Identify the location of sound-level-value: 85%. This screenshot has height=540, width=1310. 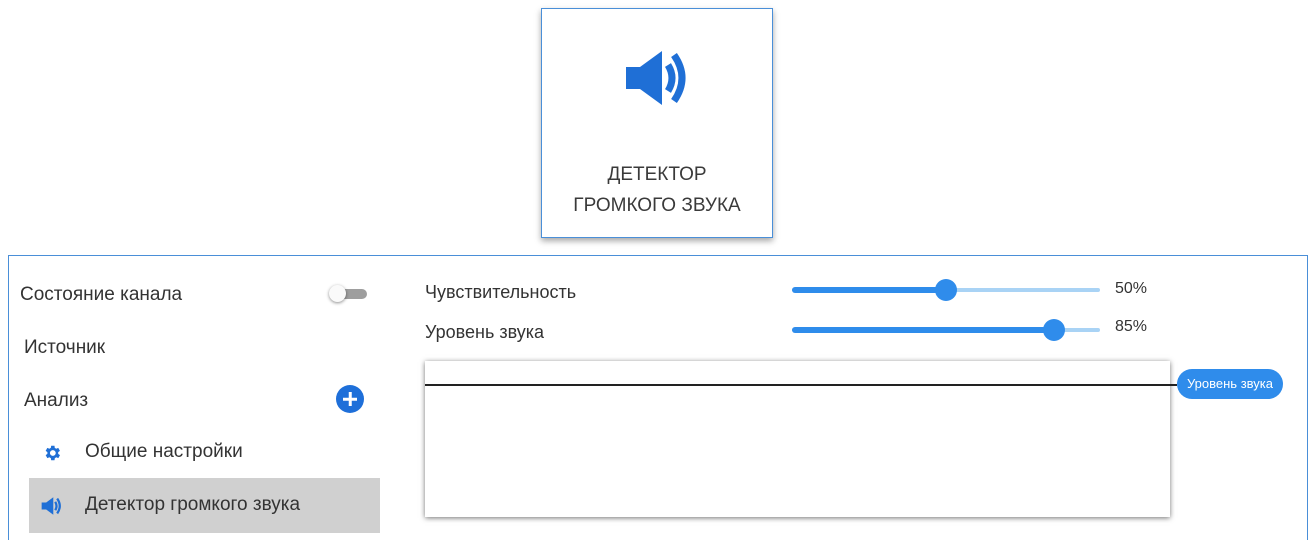
(1131, 326).